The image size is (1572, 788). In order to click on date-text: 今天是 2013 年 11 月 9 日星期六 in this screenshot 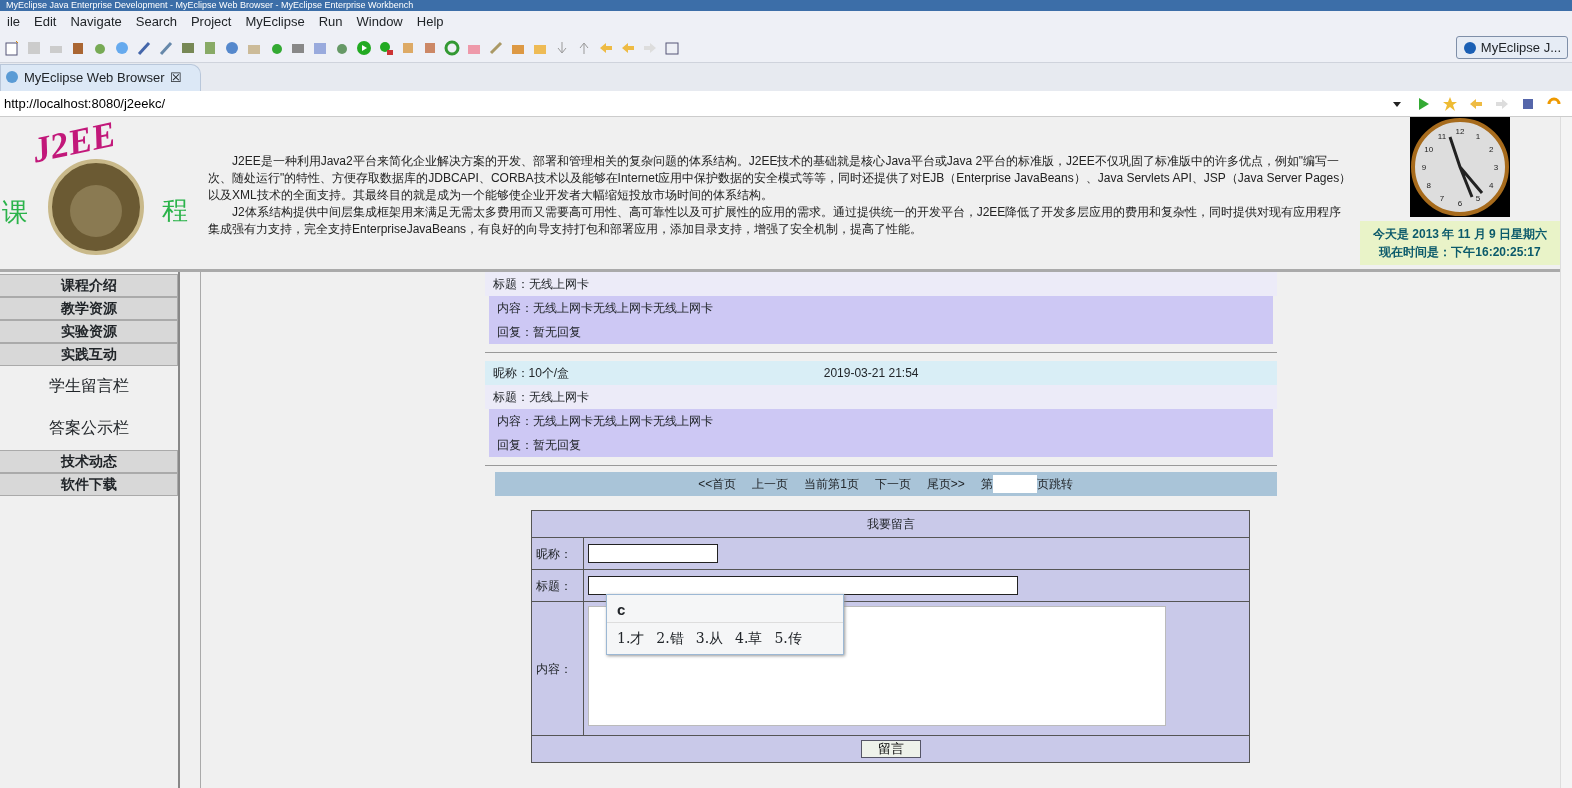, I will do `click(1460, 234)`.